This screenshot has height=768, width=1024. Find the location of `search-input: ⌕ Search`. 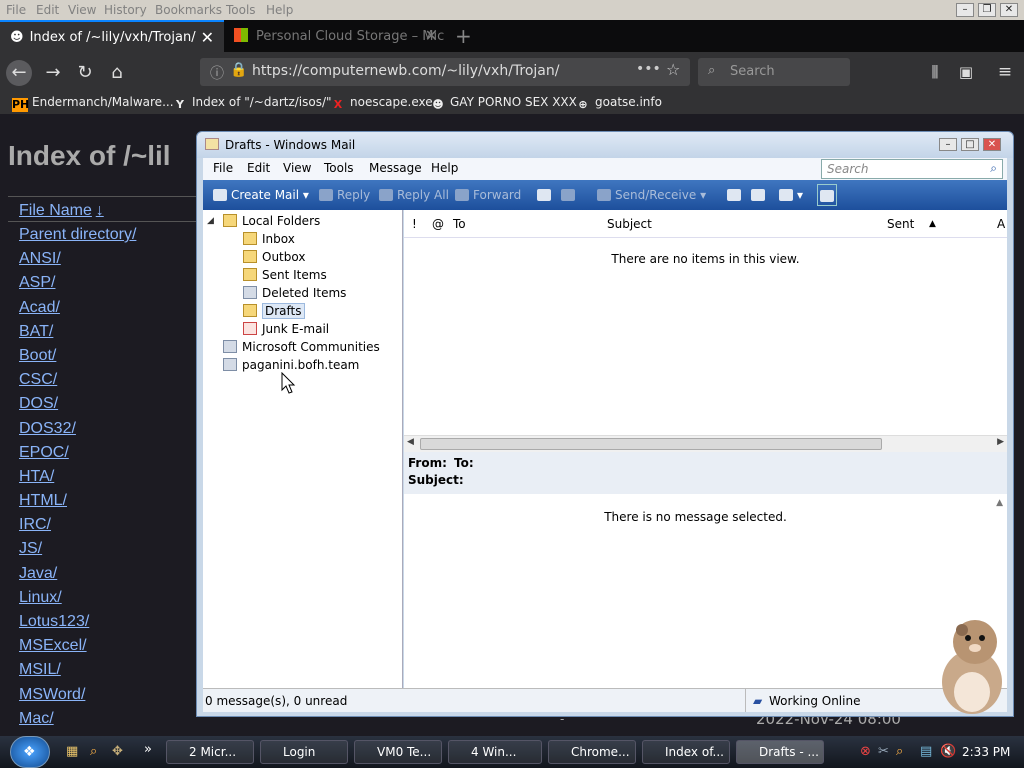

search-input: ⌕ Search is located at coordinates (774, 72).